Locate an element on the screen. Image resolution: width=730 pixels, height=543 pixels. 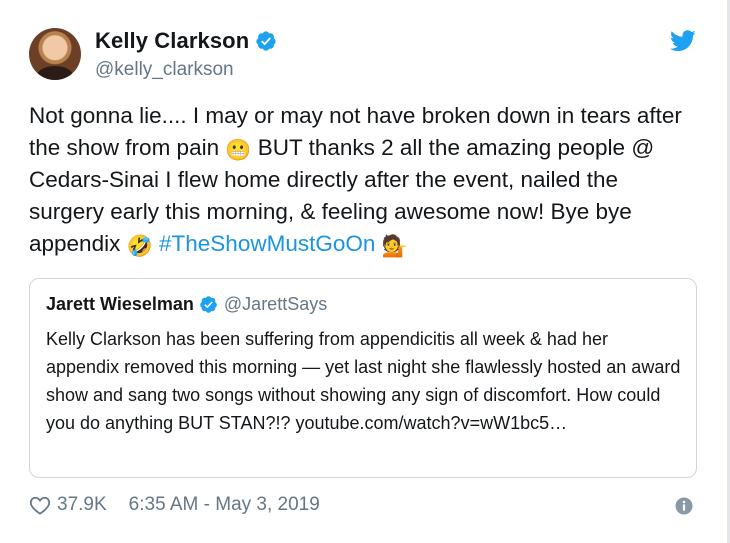
quoted-display-name: Jarett Wieselman is located at coordinates (120, 304).